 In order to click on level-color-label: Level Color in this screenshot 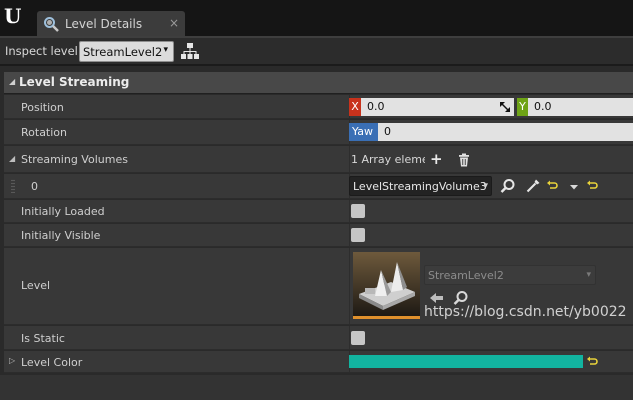, I will do `click(52, 362)`.